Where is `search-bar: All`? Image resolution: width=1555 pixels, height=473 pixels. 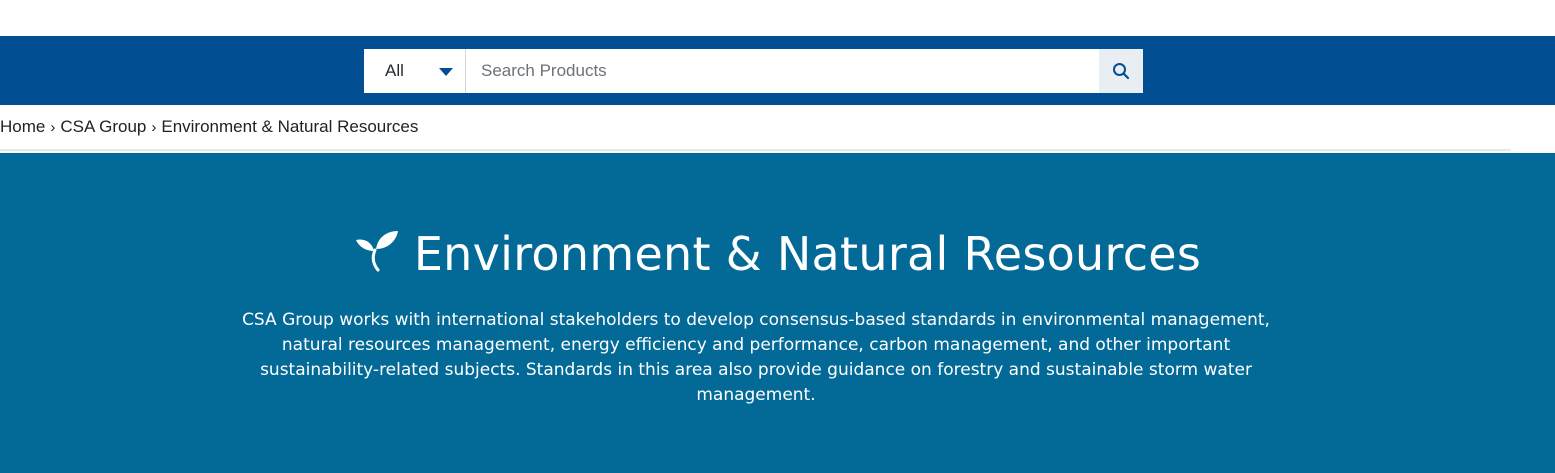
search-bar: All is located at coordinates (777, 70).